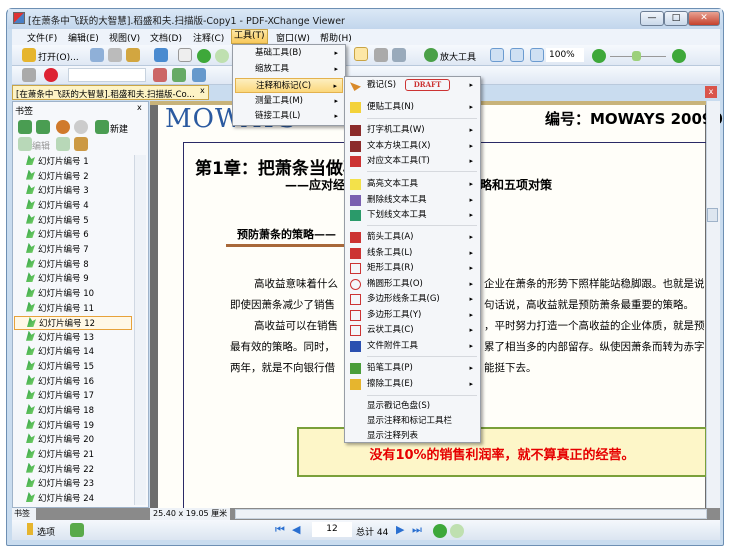 The width and height of the screenshot is (731, 552). Describe the element at coordinates (73, 367) in the screenshot. I see `bookmark-item: 幻灯片编号 15` at that location.